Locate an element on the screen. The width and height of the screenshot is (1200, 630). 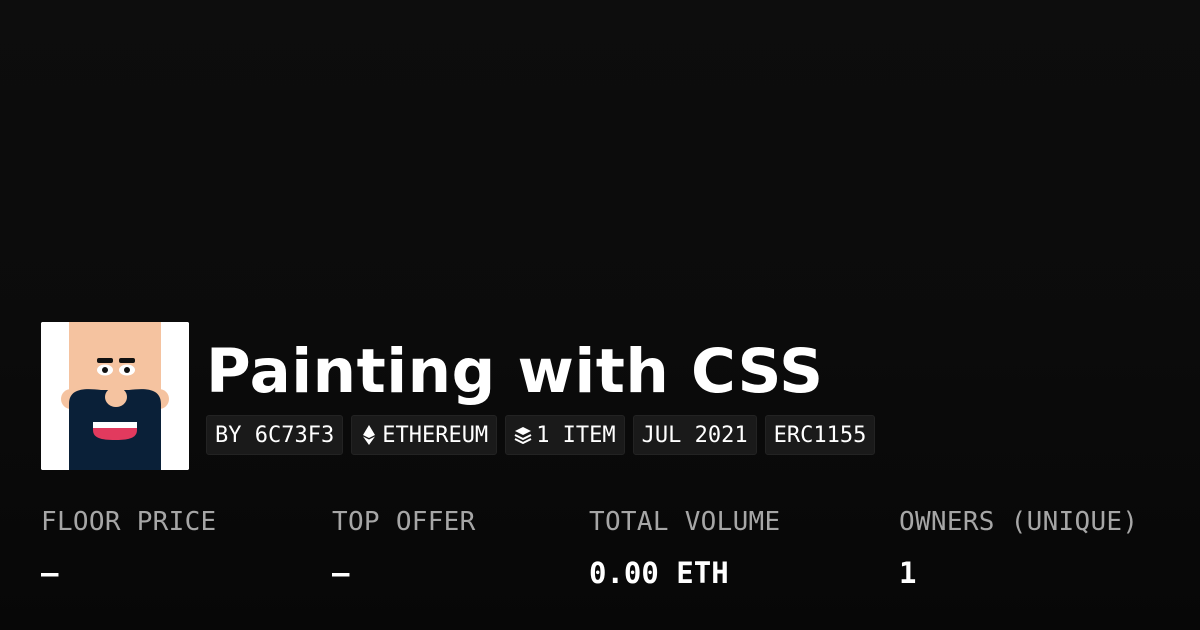
created-date-badge: JUL 2021 is located at coordinates (694, 435).